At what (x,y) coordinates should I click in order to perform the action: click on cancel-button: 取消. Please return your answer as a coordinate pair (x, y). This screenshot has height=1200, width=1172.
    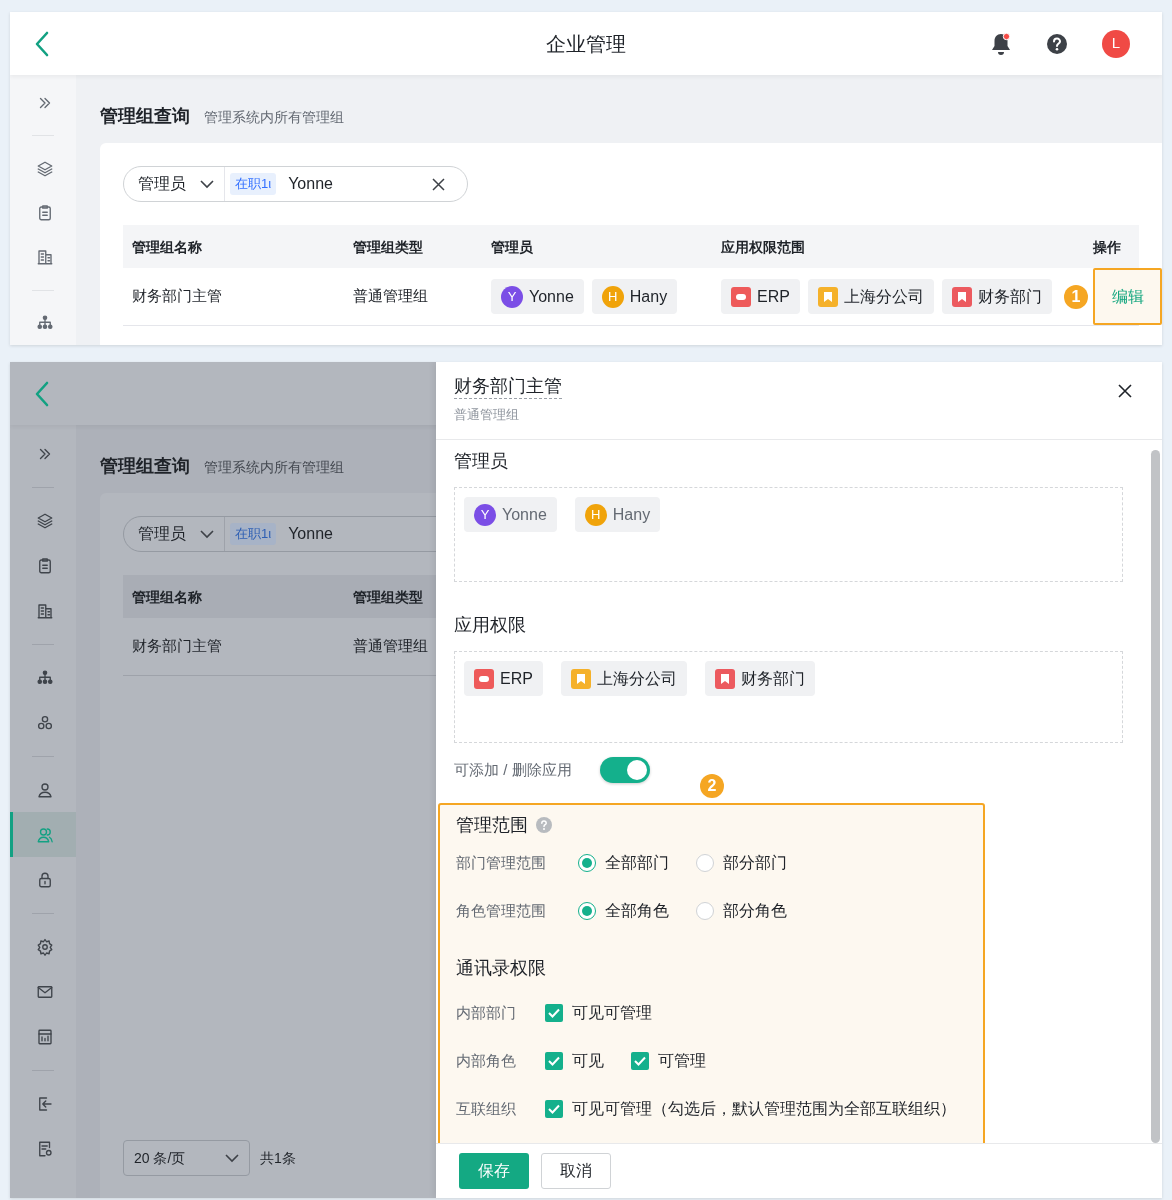
    Looking at the image, I should click on (576, 1171).